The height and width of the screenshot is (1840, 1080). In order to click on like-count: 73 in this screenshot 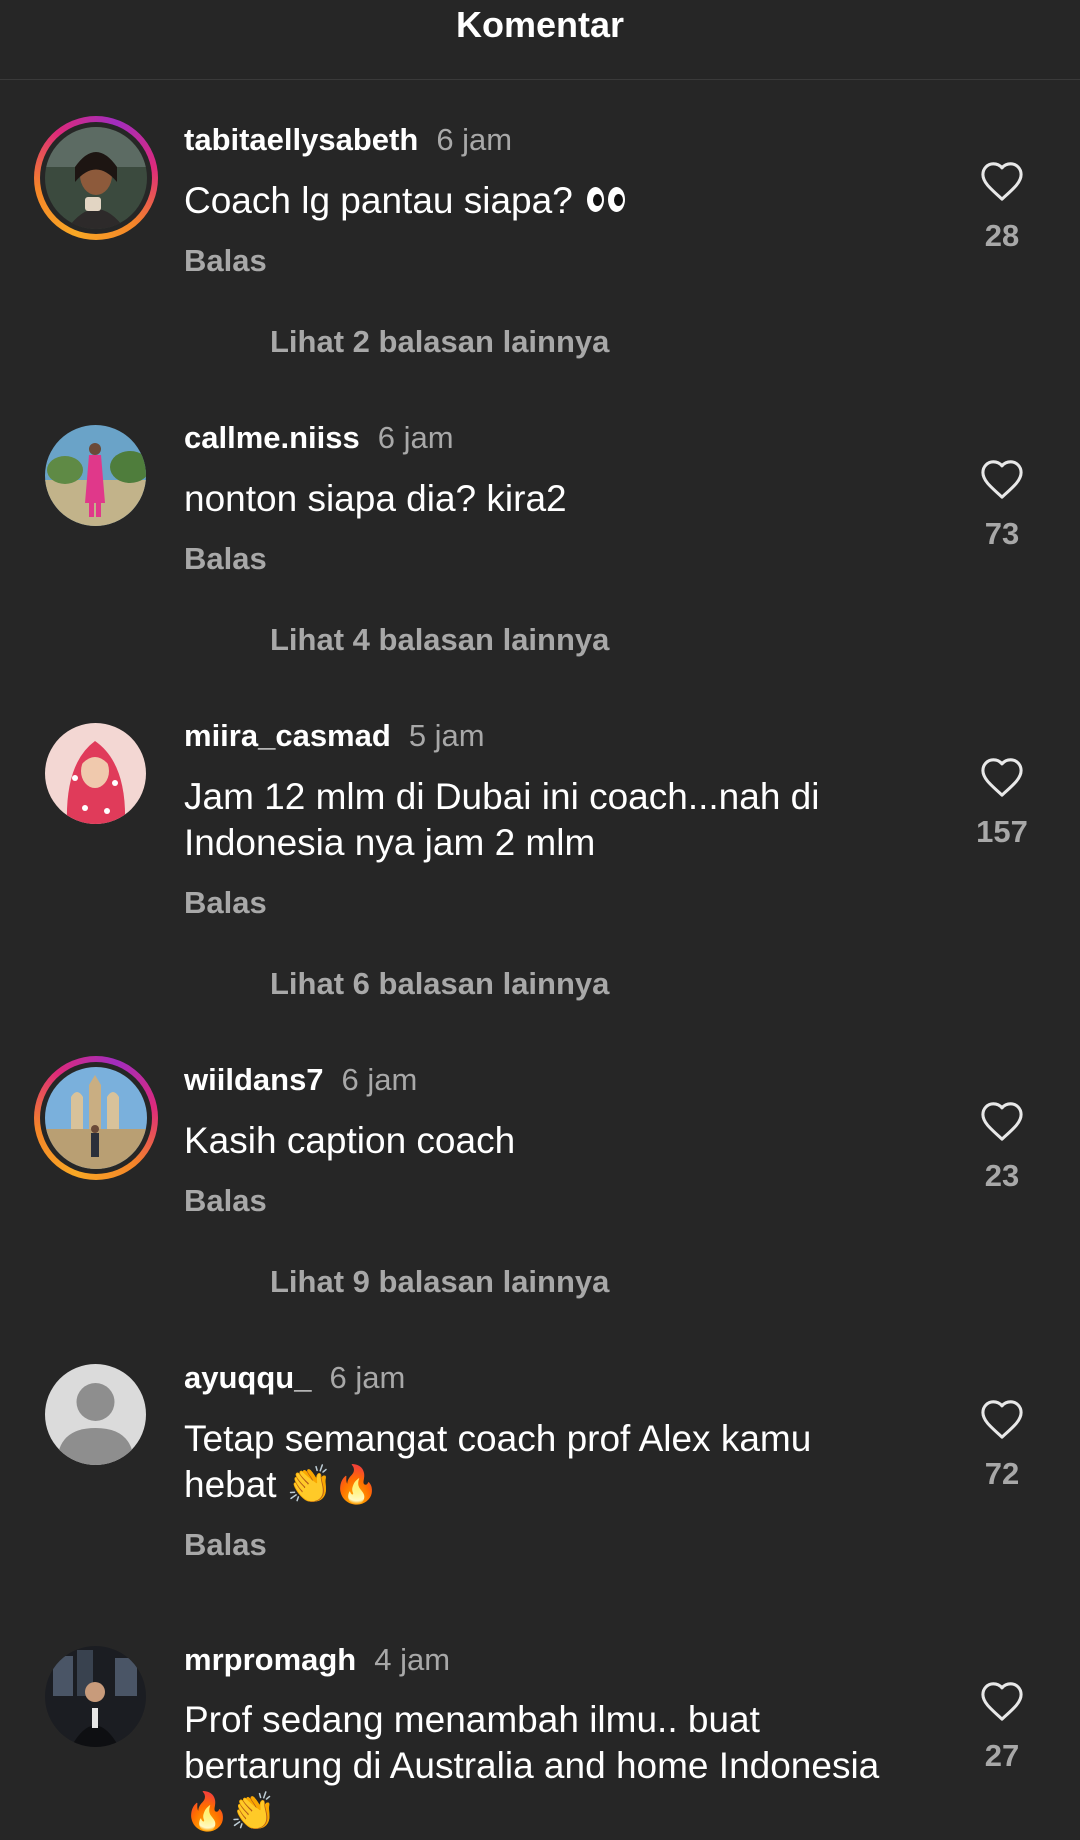, I will do `click(1002, 533)`.